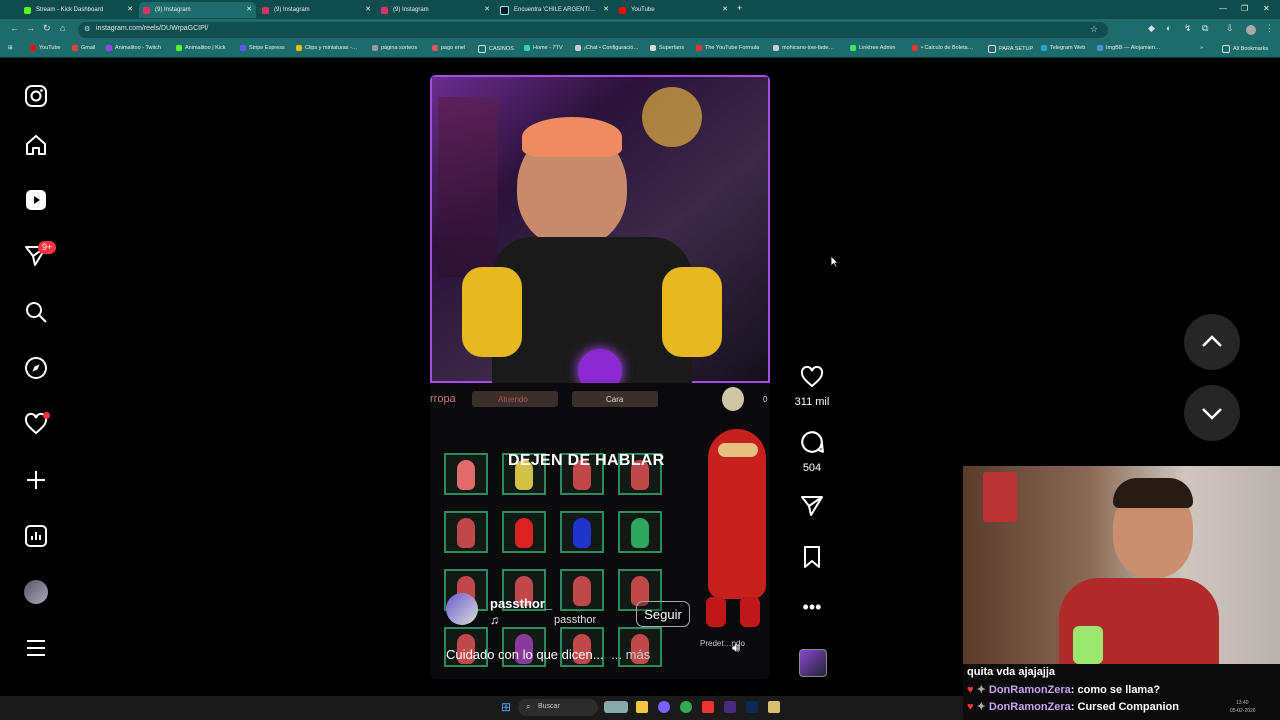 This screenshot has width=1280, height=720. I want to click on bookmark-item: YouTube, so click(45, 48).